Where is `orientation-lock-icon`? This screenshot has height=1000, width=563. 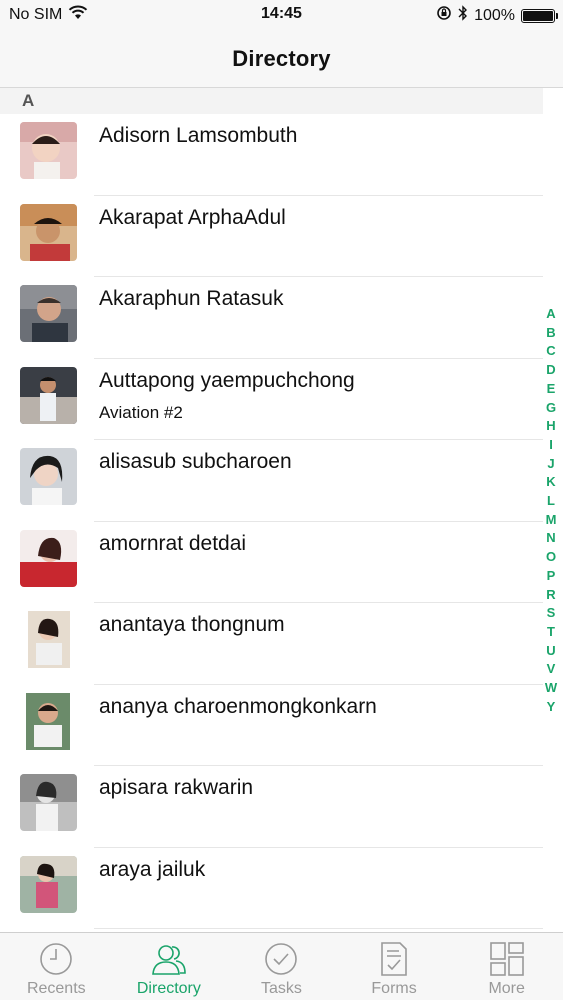
orientation-lock-icon is located at coordinates (444, 15).